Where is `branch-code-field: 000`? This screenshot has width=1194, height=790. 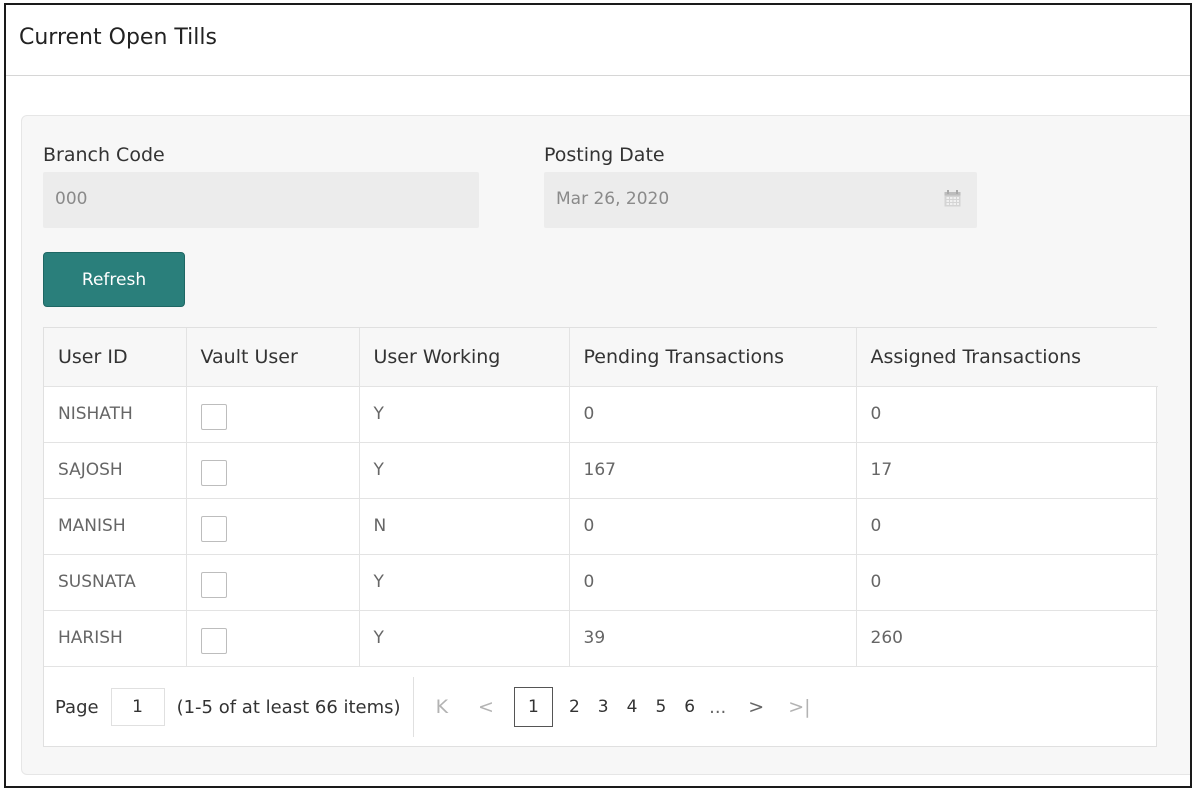 branch-code-field: 000 is located at coordinates (261, 200).